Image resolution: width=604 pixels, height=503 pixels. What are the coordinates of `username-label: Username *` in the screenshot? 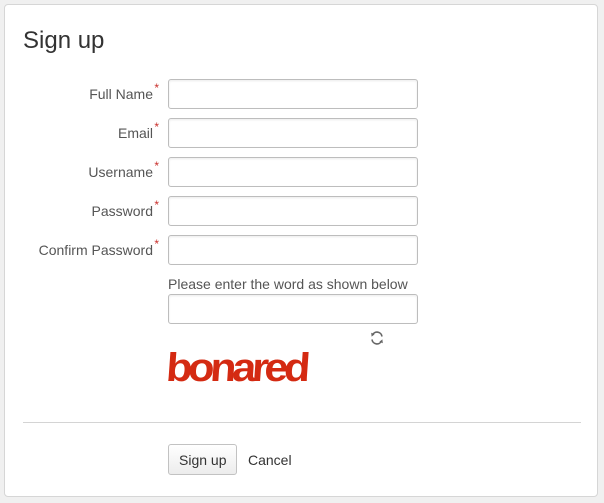 It's located at (123, 169).